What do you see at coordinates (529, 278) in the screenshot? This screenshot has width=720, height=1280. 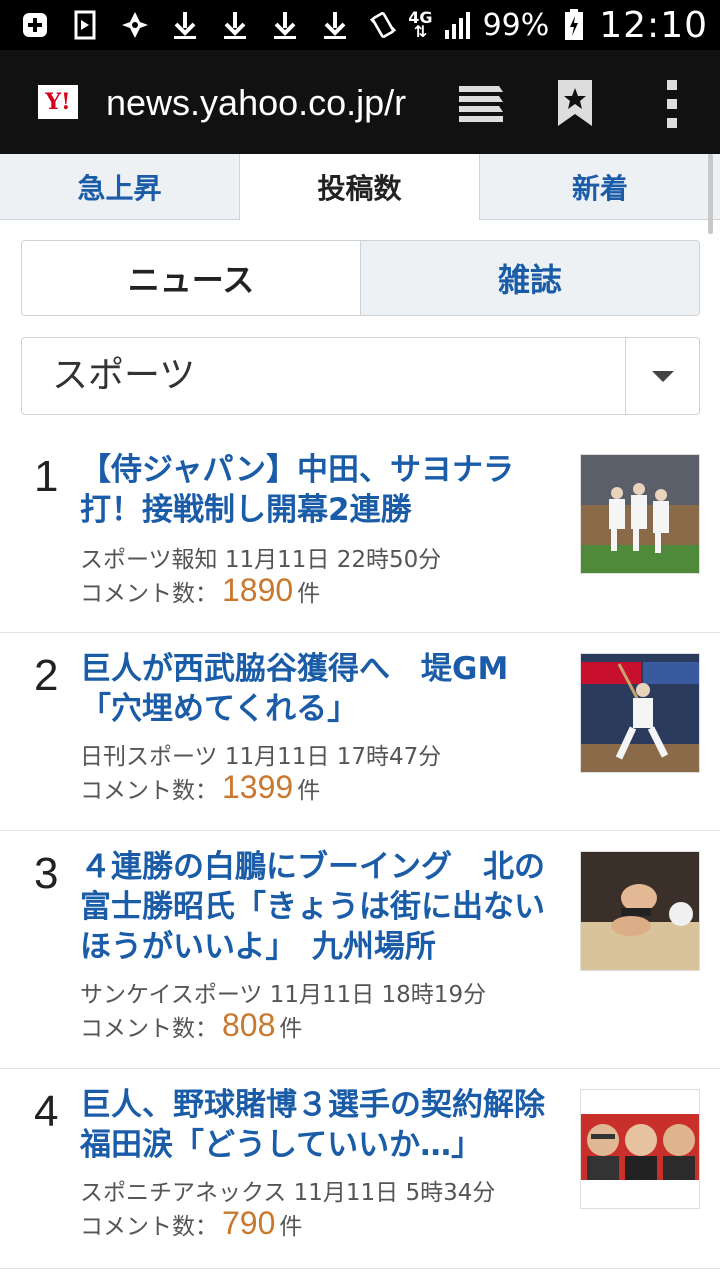 I see `segment-magazine: 雑誌` at bounding box center [529, 278].